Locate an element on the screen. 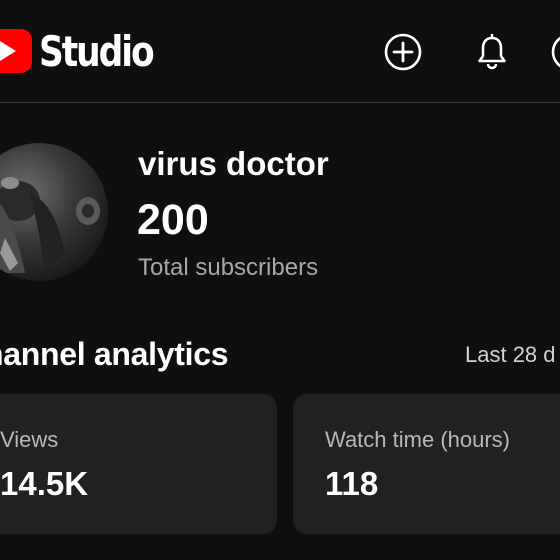 Image resolution: width=560 pixels, height=560 pixels. app-title: Studio is located at coordinates (97, 52).